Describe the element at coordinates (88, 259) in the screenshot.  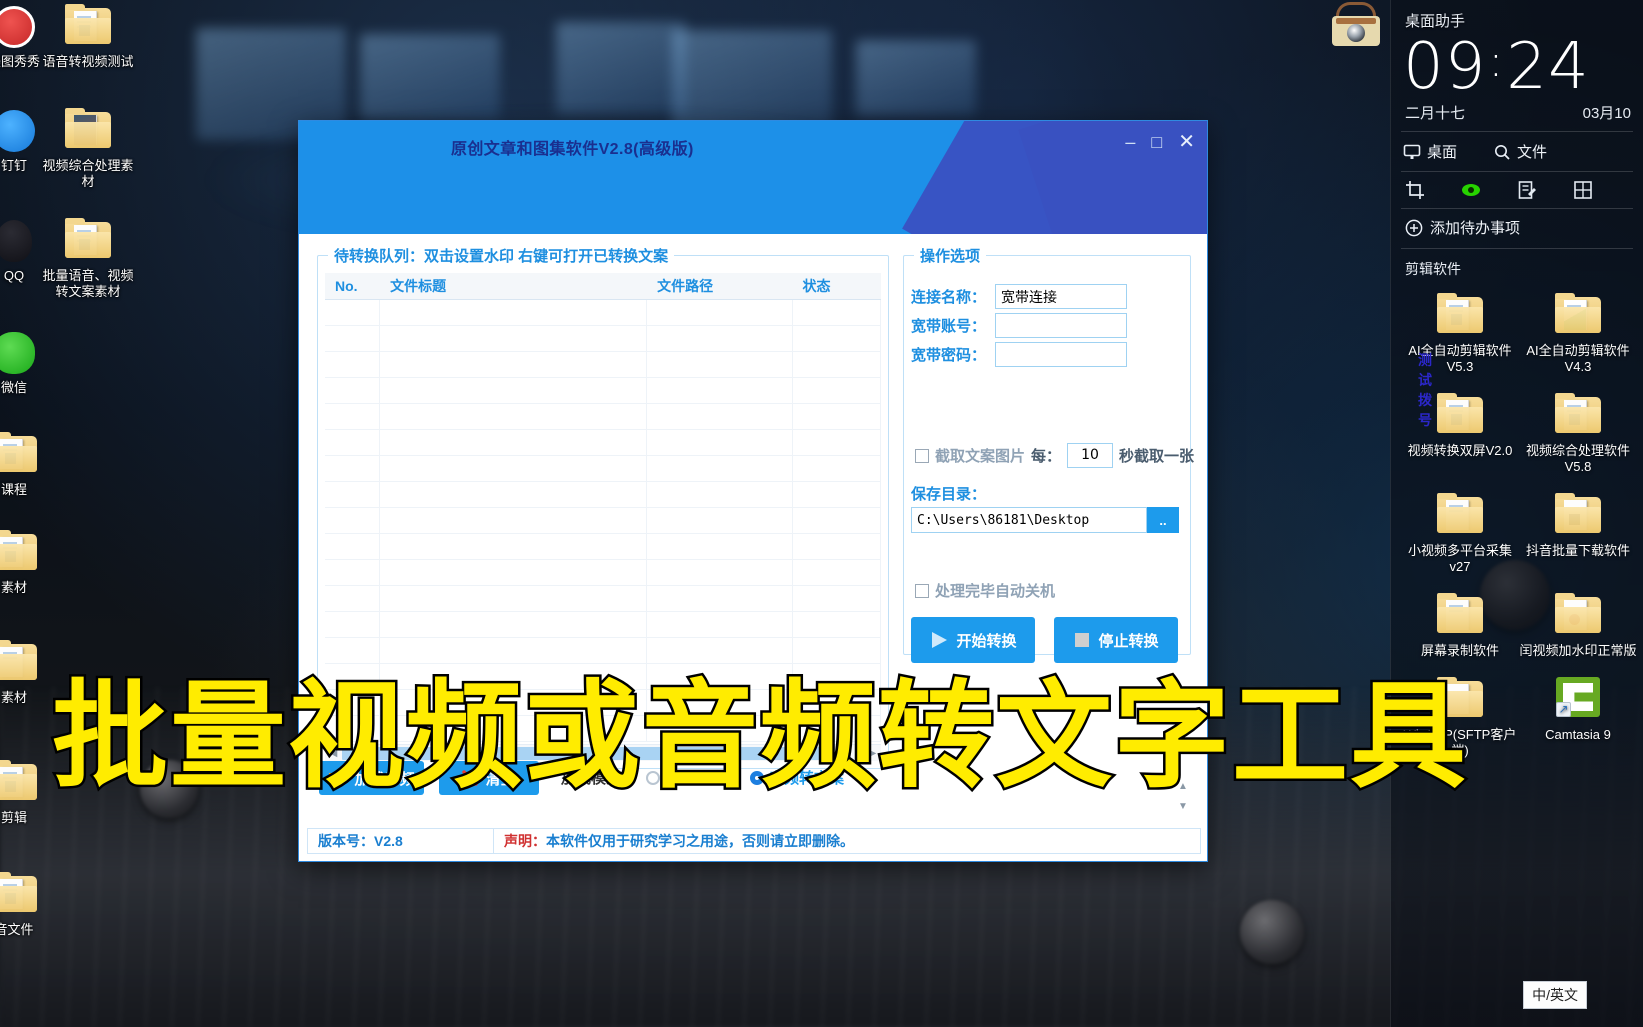
I see `desktop-icon-batch-transcribe-materials: 批量语音、视频转文案素材` at that location.